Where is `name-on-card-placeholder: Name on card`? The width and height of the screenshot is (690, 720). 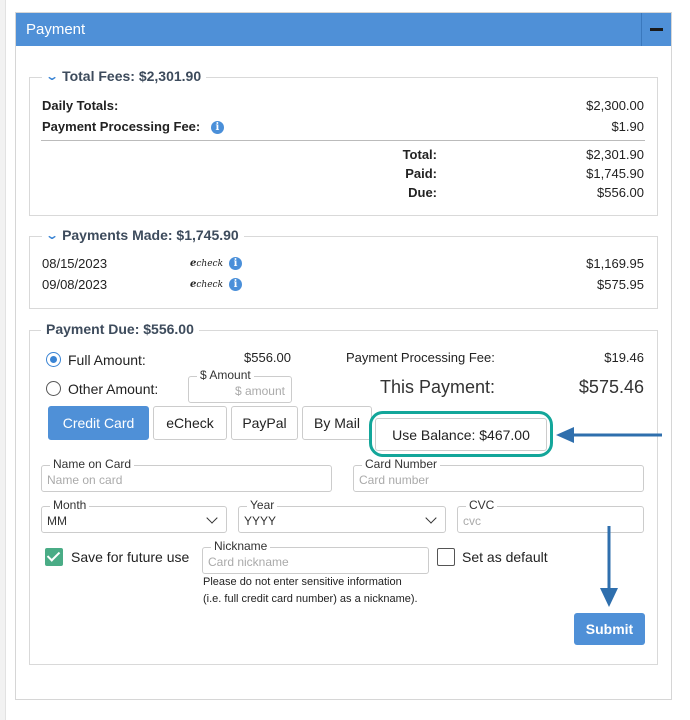
name-on-card-placeholder: Name on card is located at coordinates (85, 480).